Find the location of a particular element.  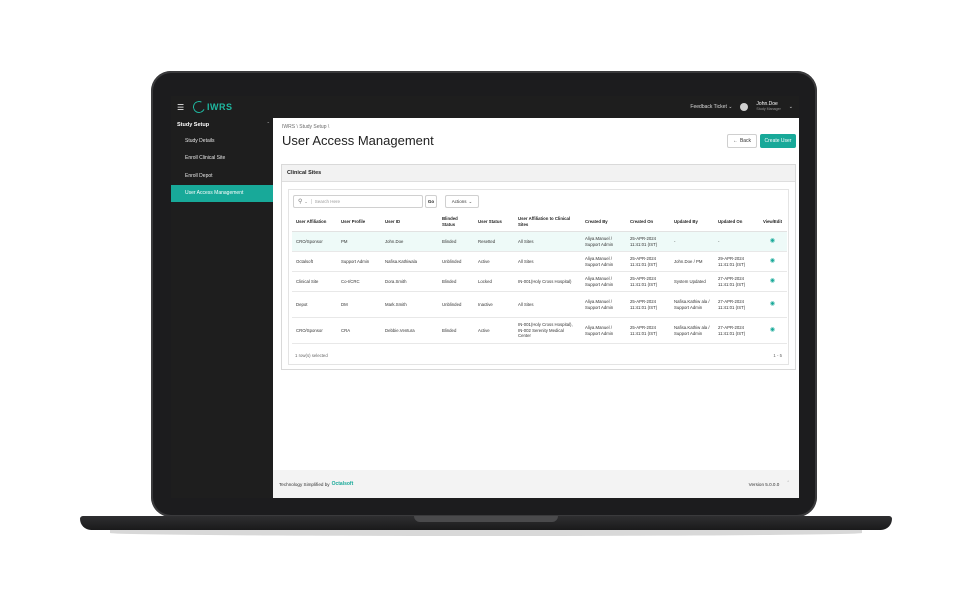

table-cell: DM is located at coordinates (359, 304).